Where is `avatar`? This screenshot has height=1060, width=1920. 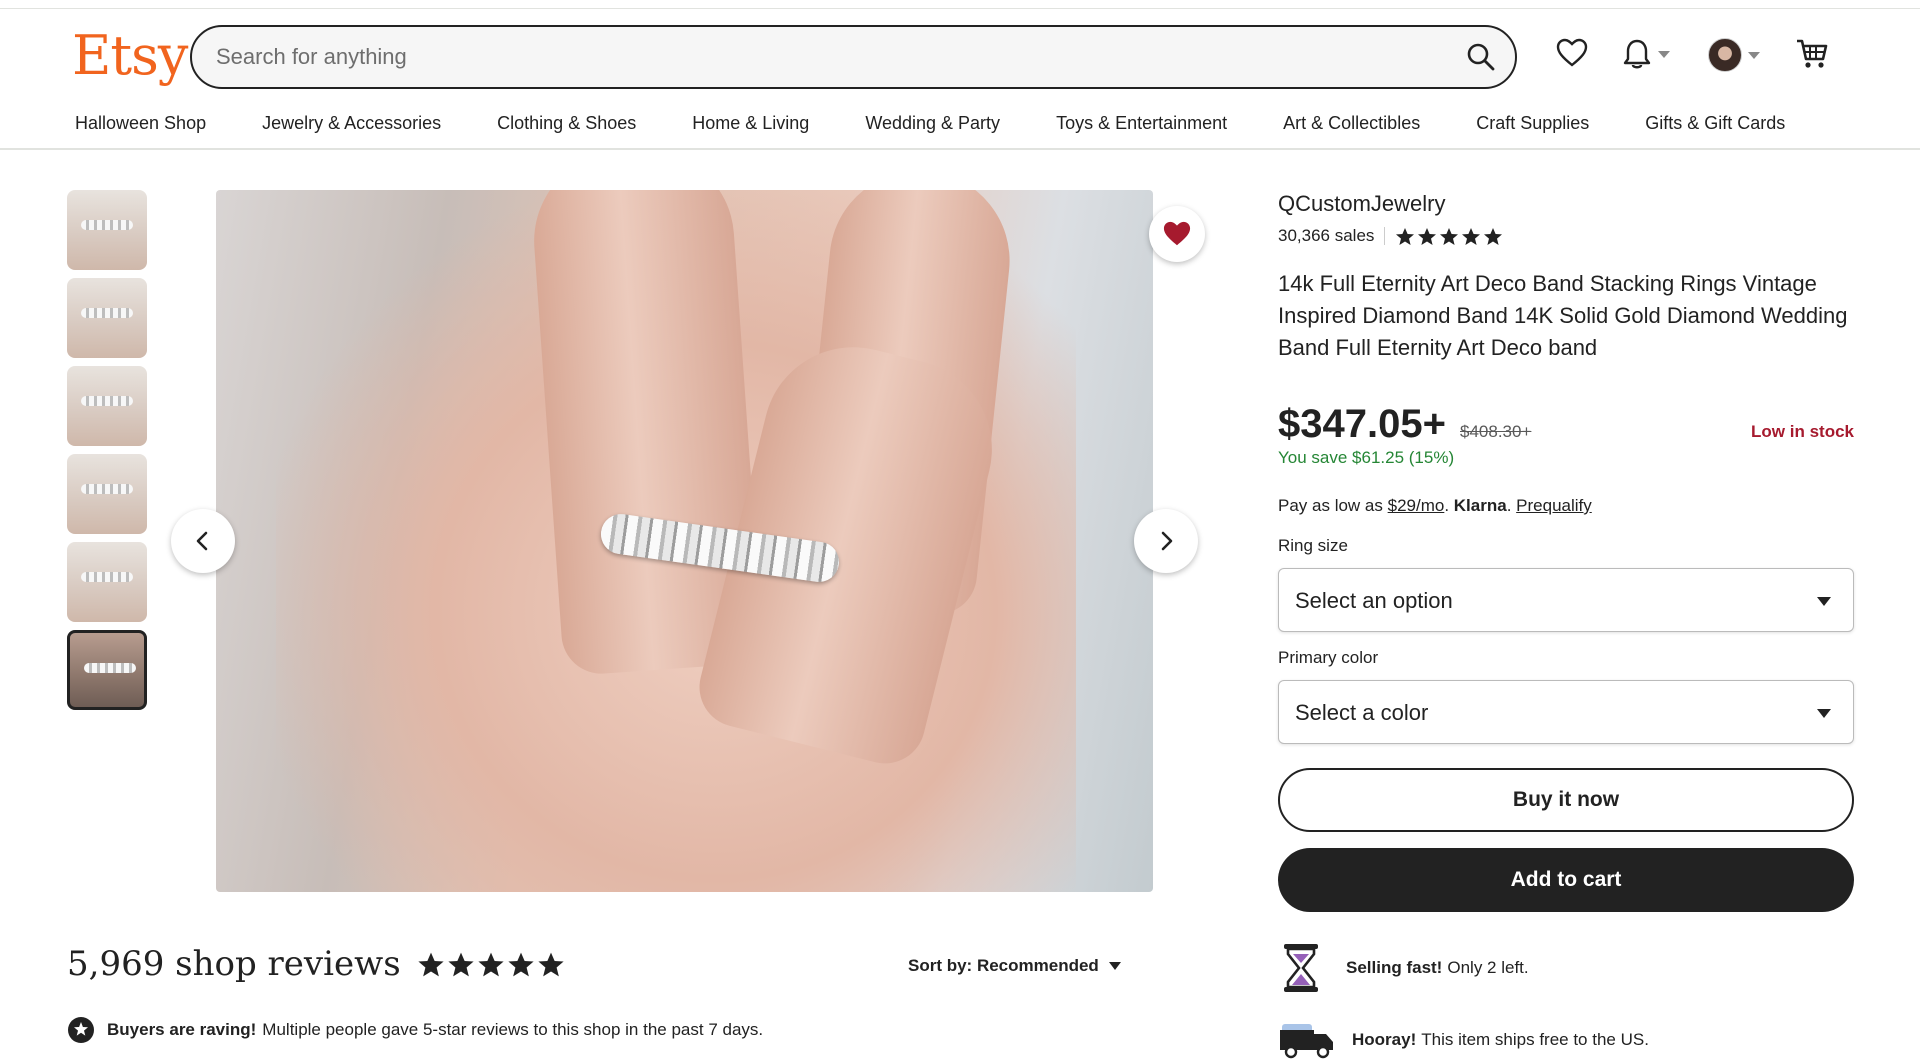
avatar is located at coordinates (1725, 55).